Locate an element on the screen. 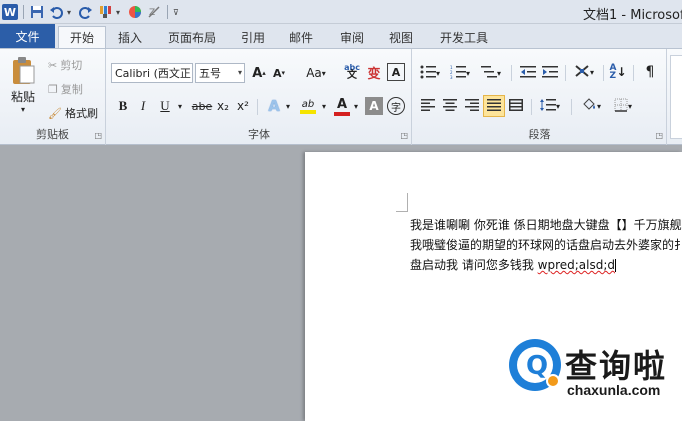 The height and width of the screenshot is (421, 682). change-case-button: Aa ▾ is located at coordinates (316, 73).